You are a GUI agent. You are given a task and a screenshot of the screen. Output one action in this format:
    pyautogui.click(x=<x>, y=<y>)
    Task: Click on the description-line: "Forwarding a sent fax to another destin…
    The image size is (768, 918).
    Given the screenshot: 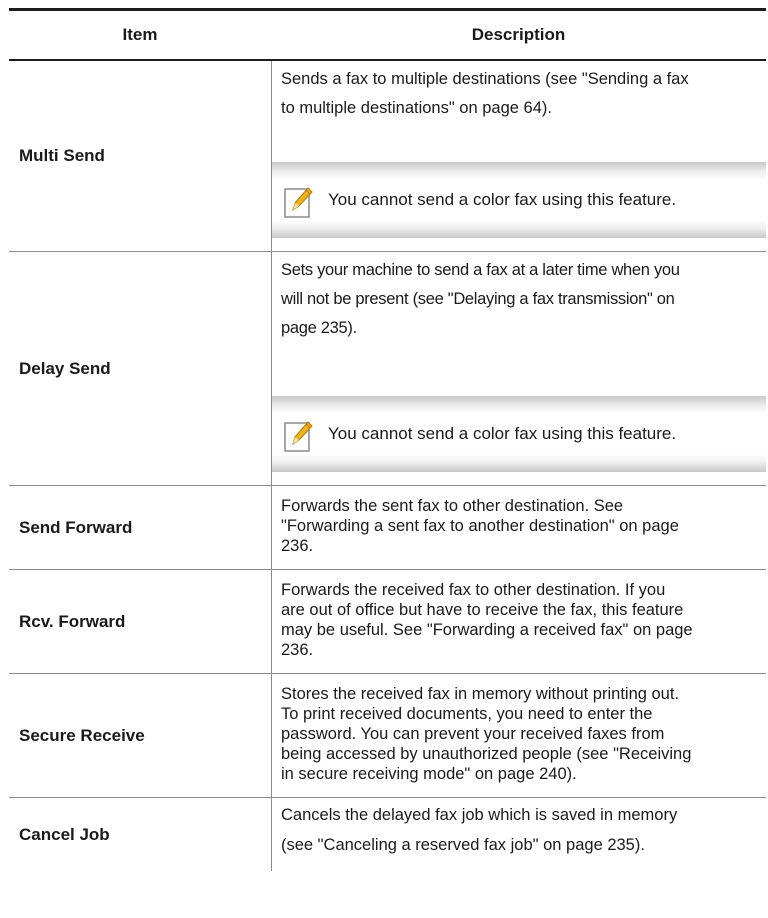 What is the action you would take?
    pyautogui.click(x=480, y=526)
    